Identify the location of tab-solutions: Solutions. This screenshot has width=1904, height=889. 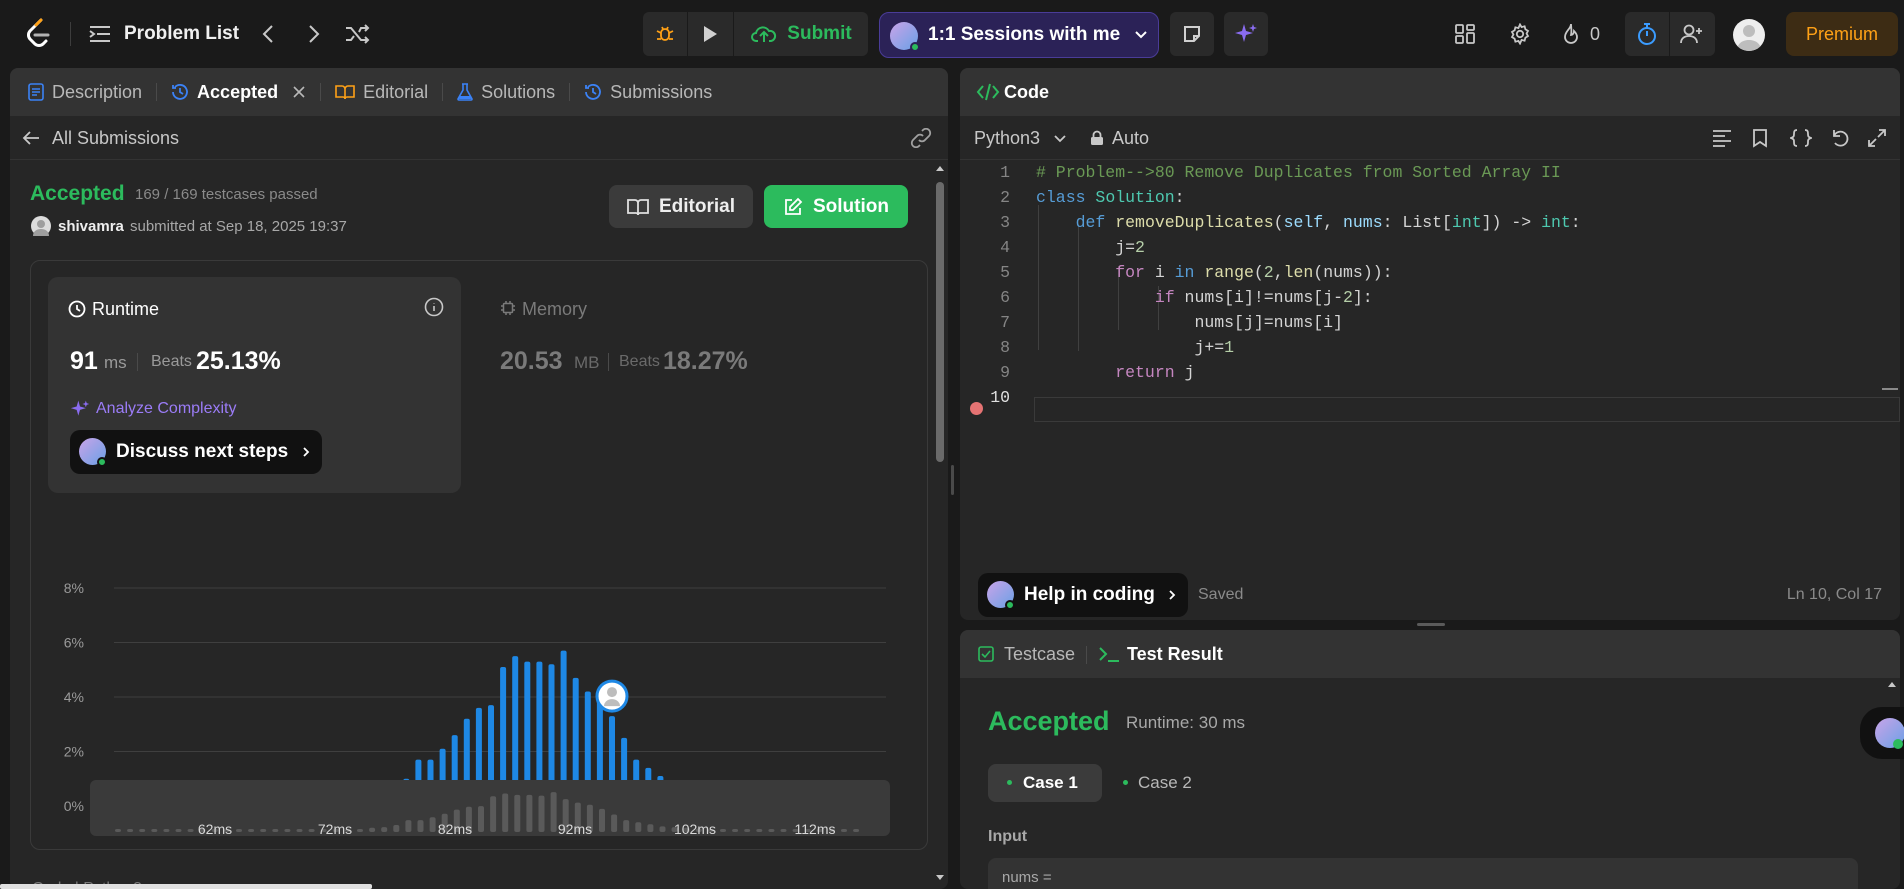
(506, 92).